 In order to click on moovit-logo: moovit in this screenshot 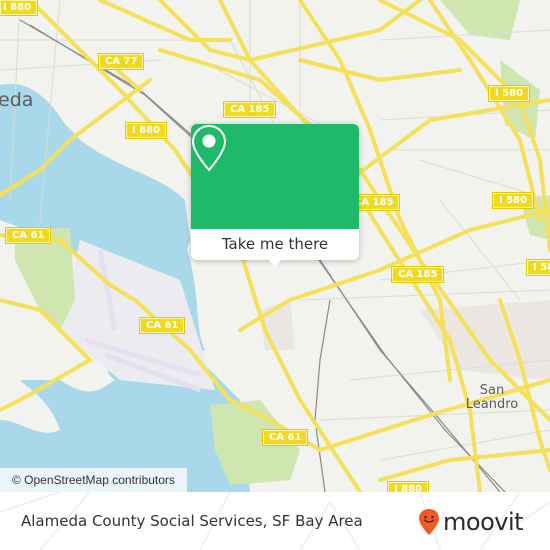, I will do `click(471, 522)`.